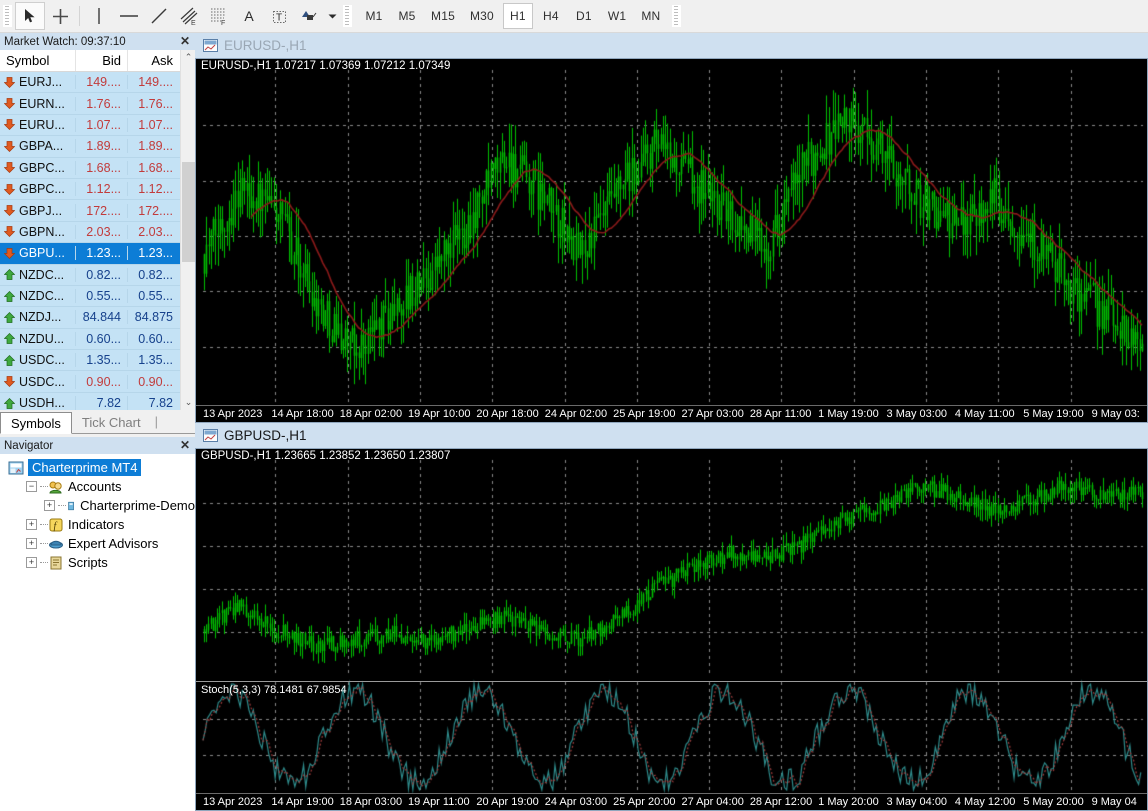 This screenshot has height=811, width=1148. What do you see at coordinates (97, 505) in the screenshot?
I see `navigator-item-charterprime-demo: + Charterprime-Demo` at bounding box center [97, 505].